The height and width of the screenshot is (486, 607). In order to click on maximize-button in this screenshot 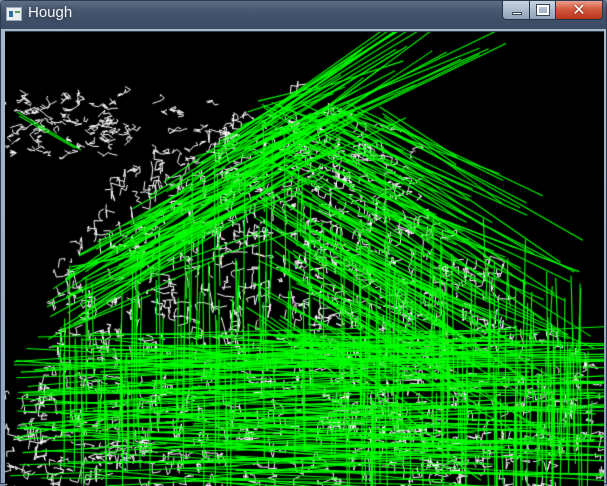, I will do `click(543, 10)`.